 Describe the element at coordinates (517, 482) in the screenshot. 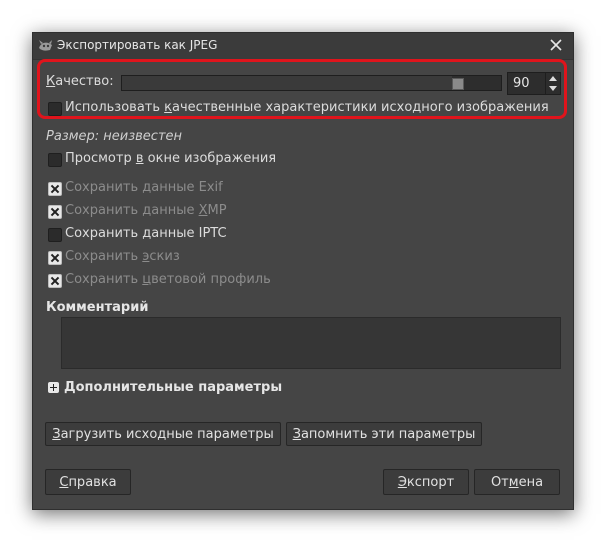

I see `cancel-button: Отмена` at that location.